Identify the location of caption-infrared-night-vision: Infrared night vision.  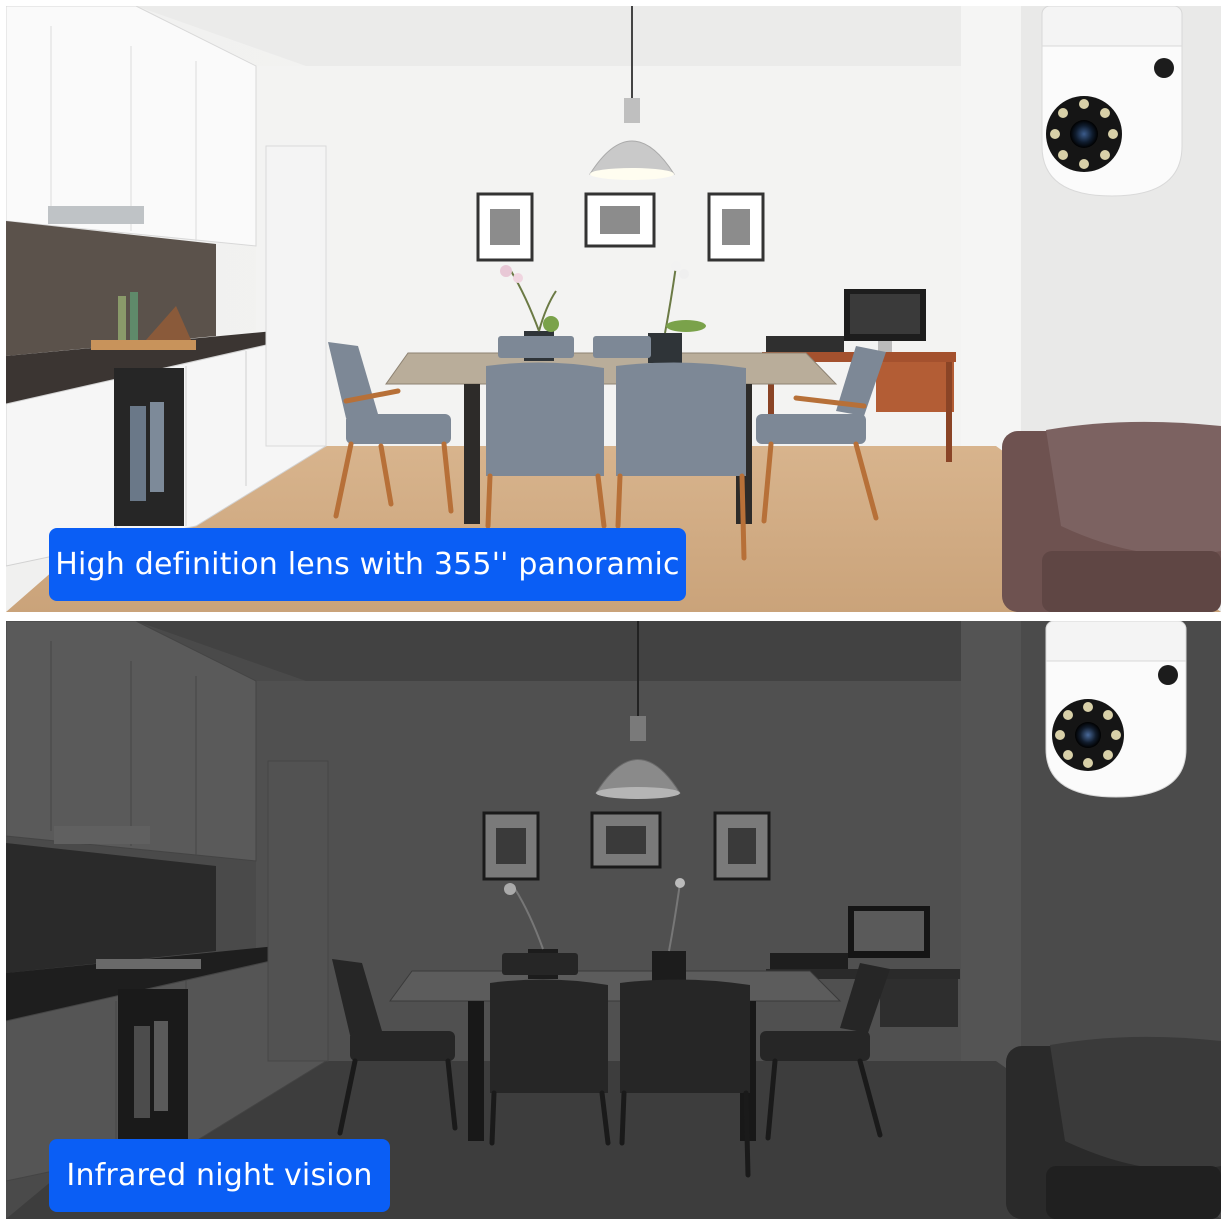
(219, 1175).